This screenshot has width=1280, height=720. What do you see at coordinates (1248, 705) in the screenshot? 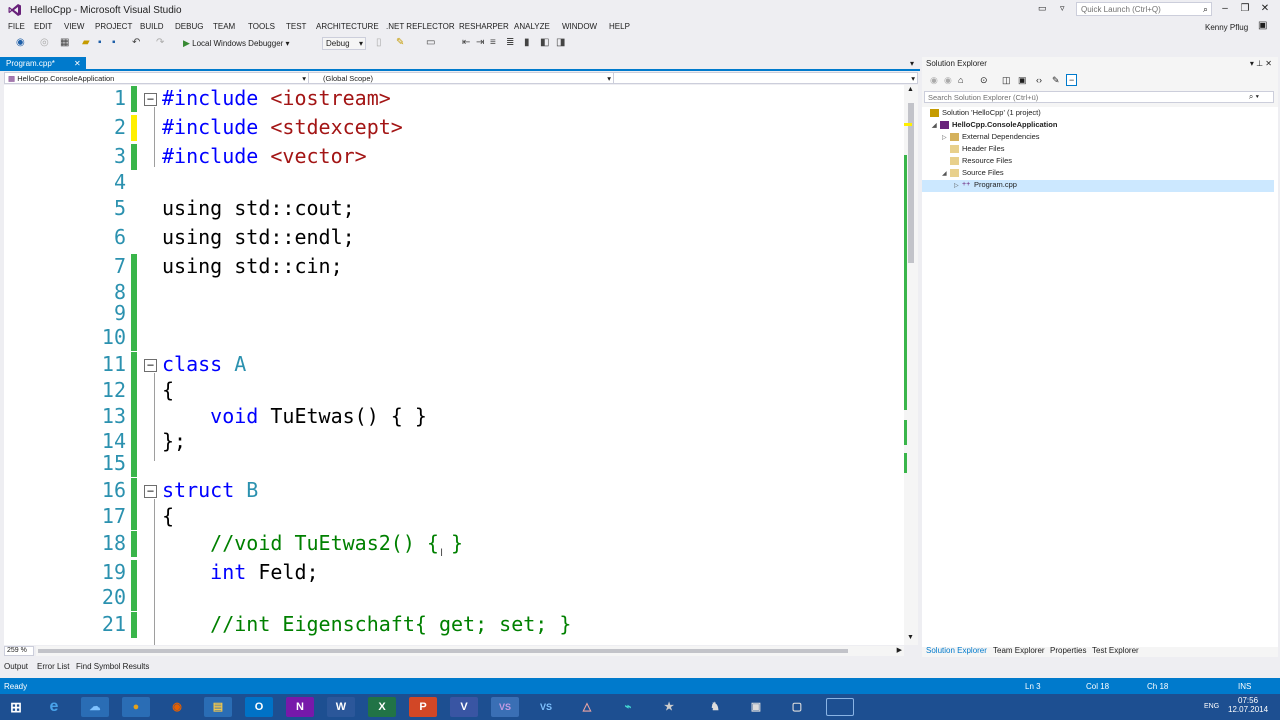
I see `system-clock: 07:56 12.07.2014` at bounding box center [1248, 705].